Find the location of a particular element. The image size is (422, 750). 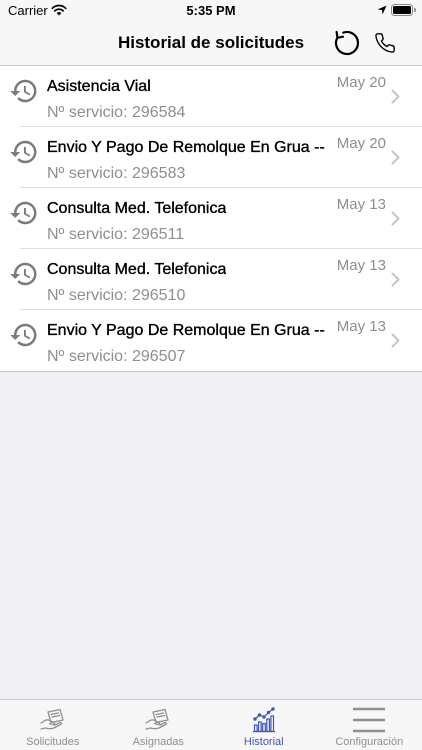

call-button is located at coordinates (385, 43).